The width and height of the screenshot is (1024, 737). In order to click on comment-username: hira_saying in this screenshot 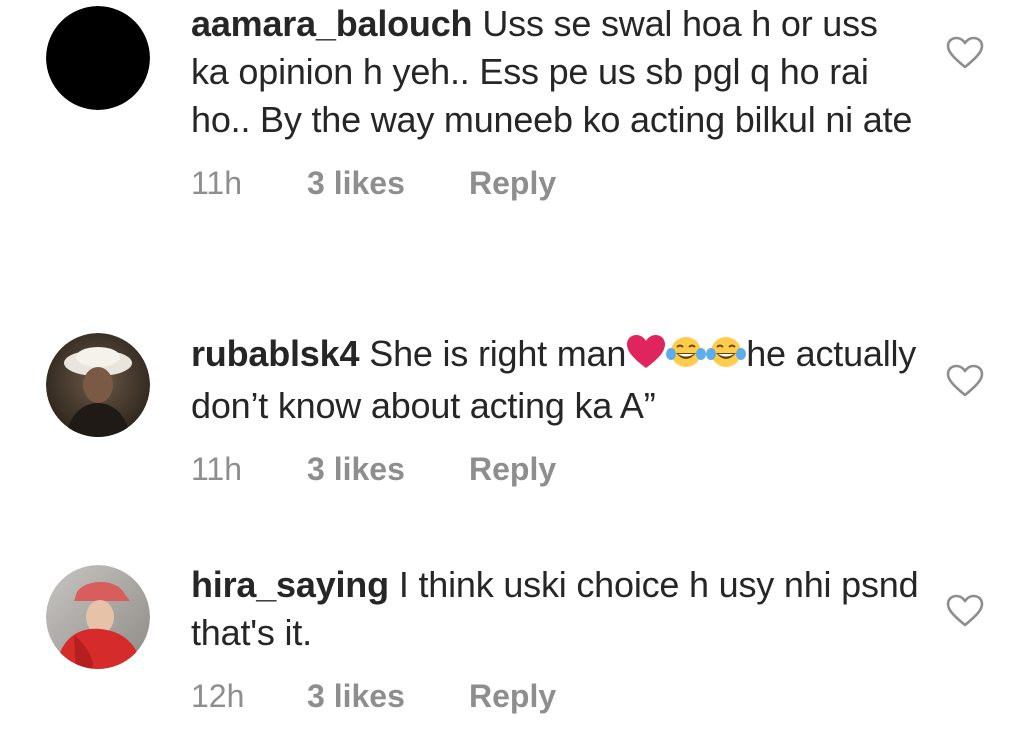, I will do `click(290, 584)`.